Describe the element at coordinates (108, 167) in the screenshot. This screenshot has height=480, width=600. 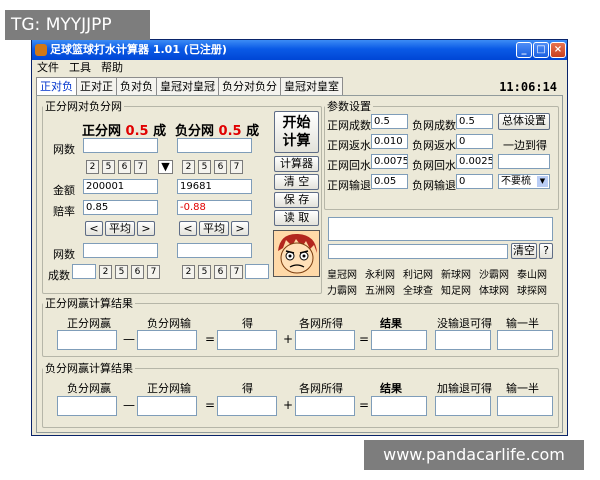
I see `left-spin-5: 5` at that location.